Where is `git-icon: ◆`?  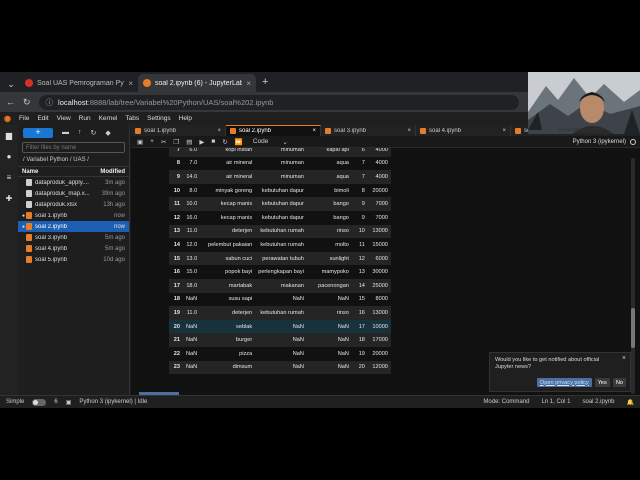
git-icon: ◆ is located at coordinates (107, 133).